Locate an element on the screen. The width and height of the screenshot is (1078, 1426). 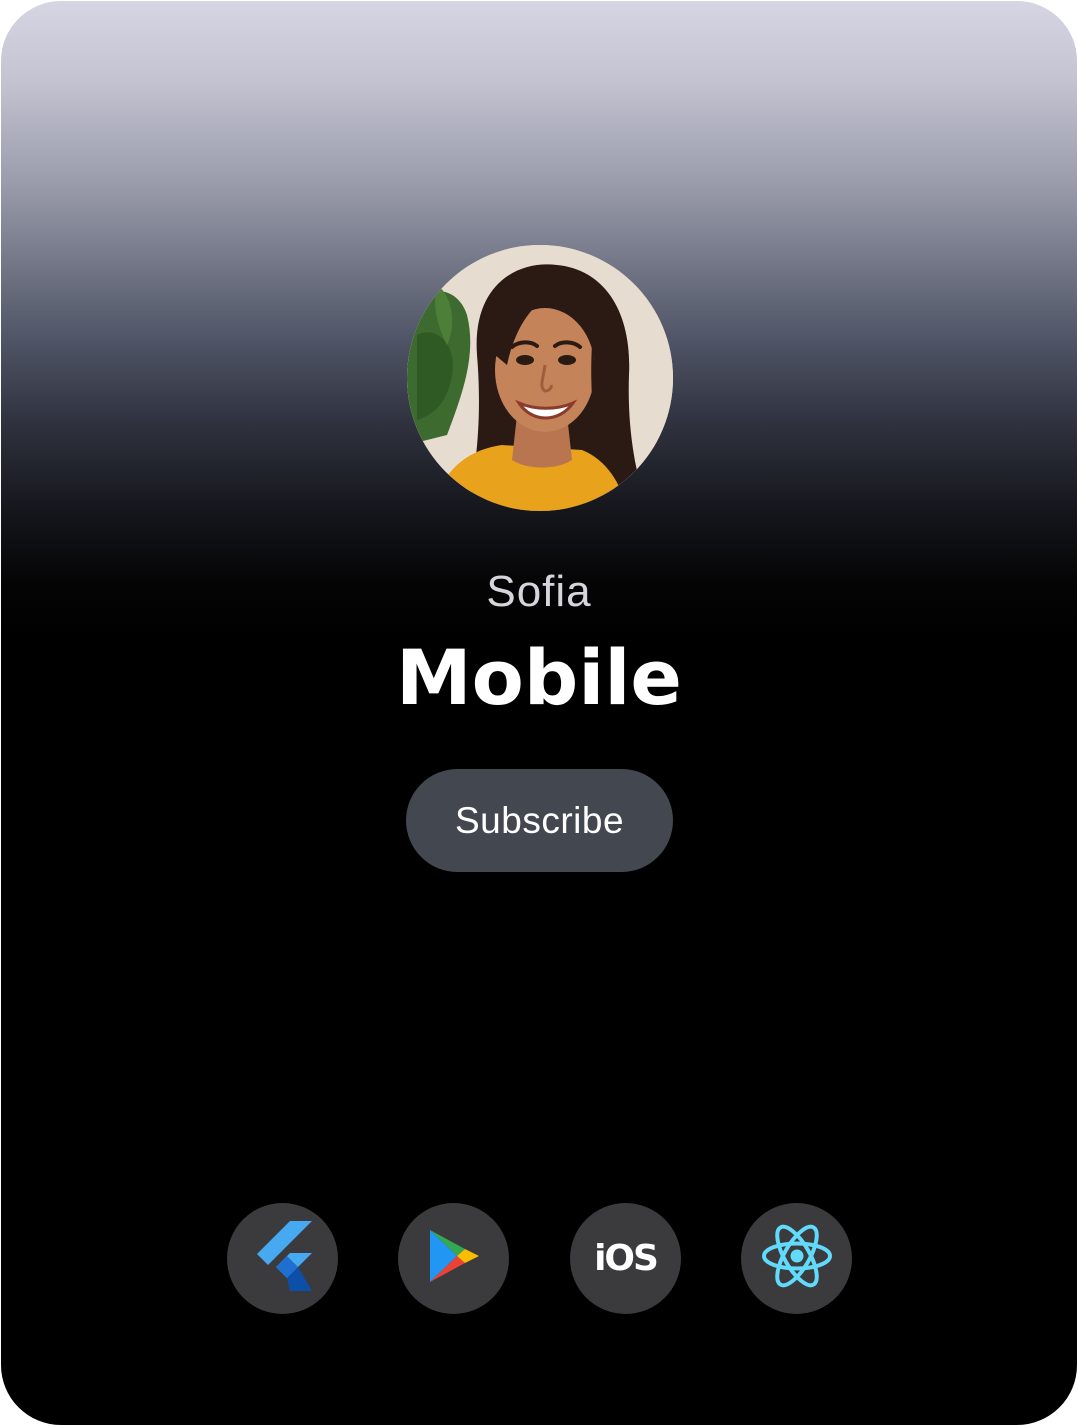
subscribe-button: Subscribe is located at coordinates (539, 820).